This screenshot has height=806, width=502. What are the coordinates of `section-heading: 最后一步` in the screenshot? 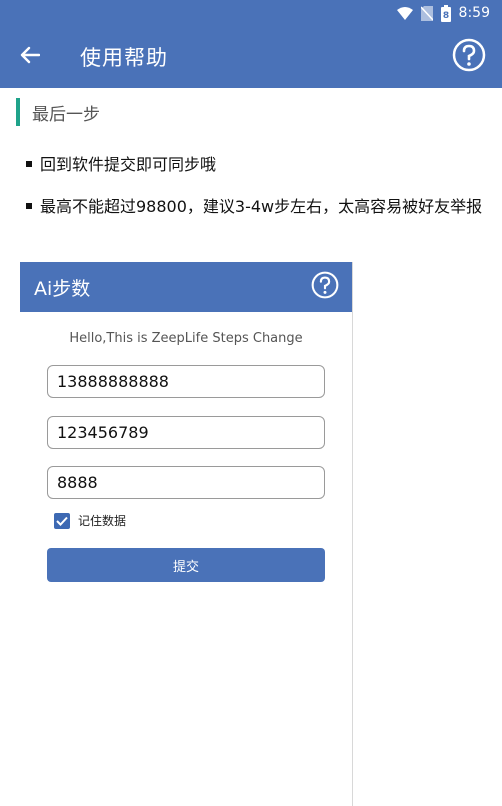 It's located at (58, 112).